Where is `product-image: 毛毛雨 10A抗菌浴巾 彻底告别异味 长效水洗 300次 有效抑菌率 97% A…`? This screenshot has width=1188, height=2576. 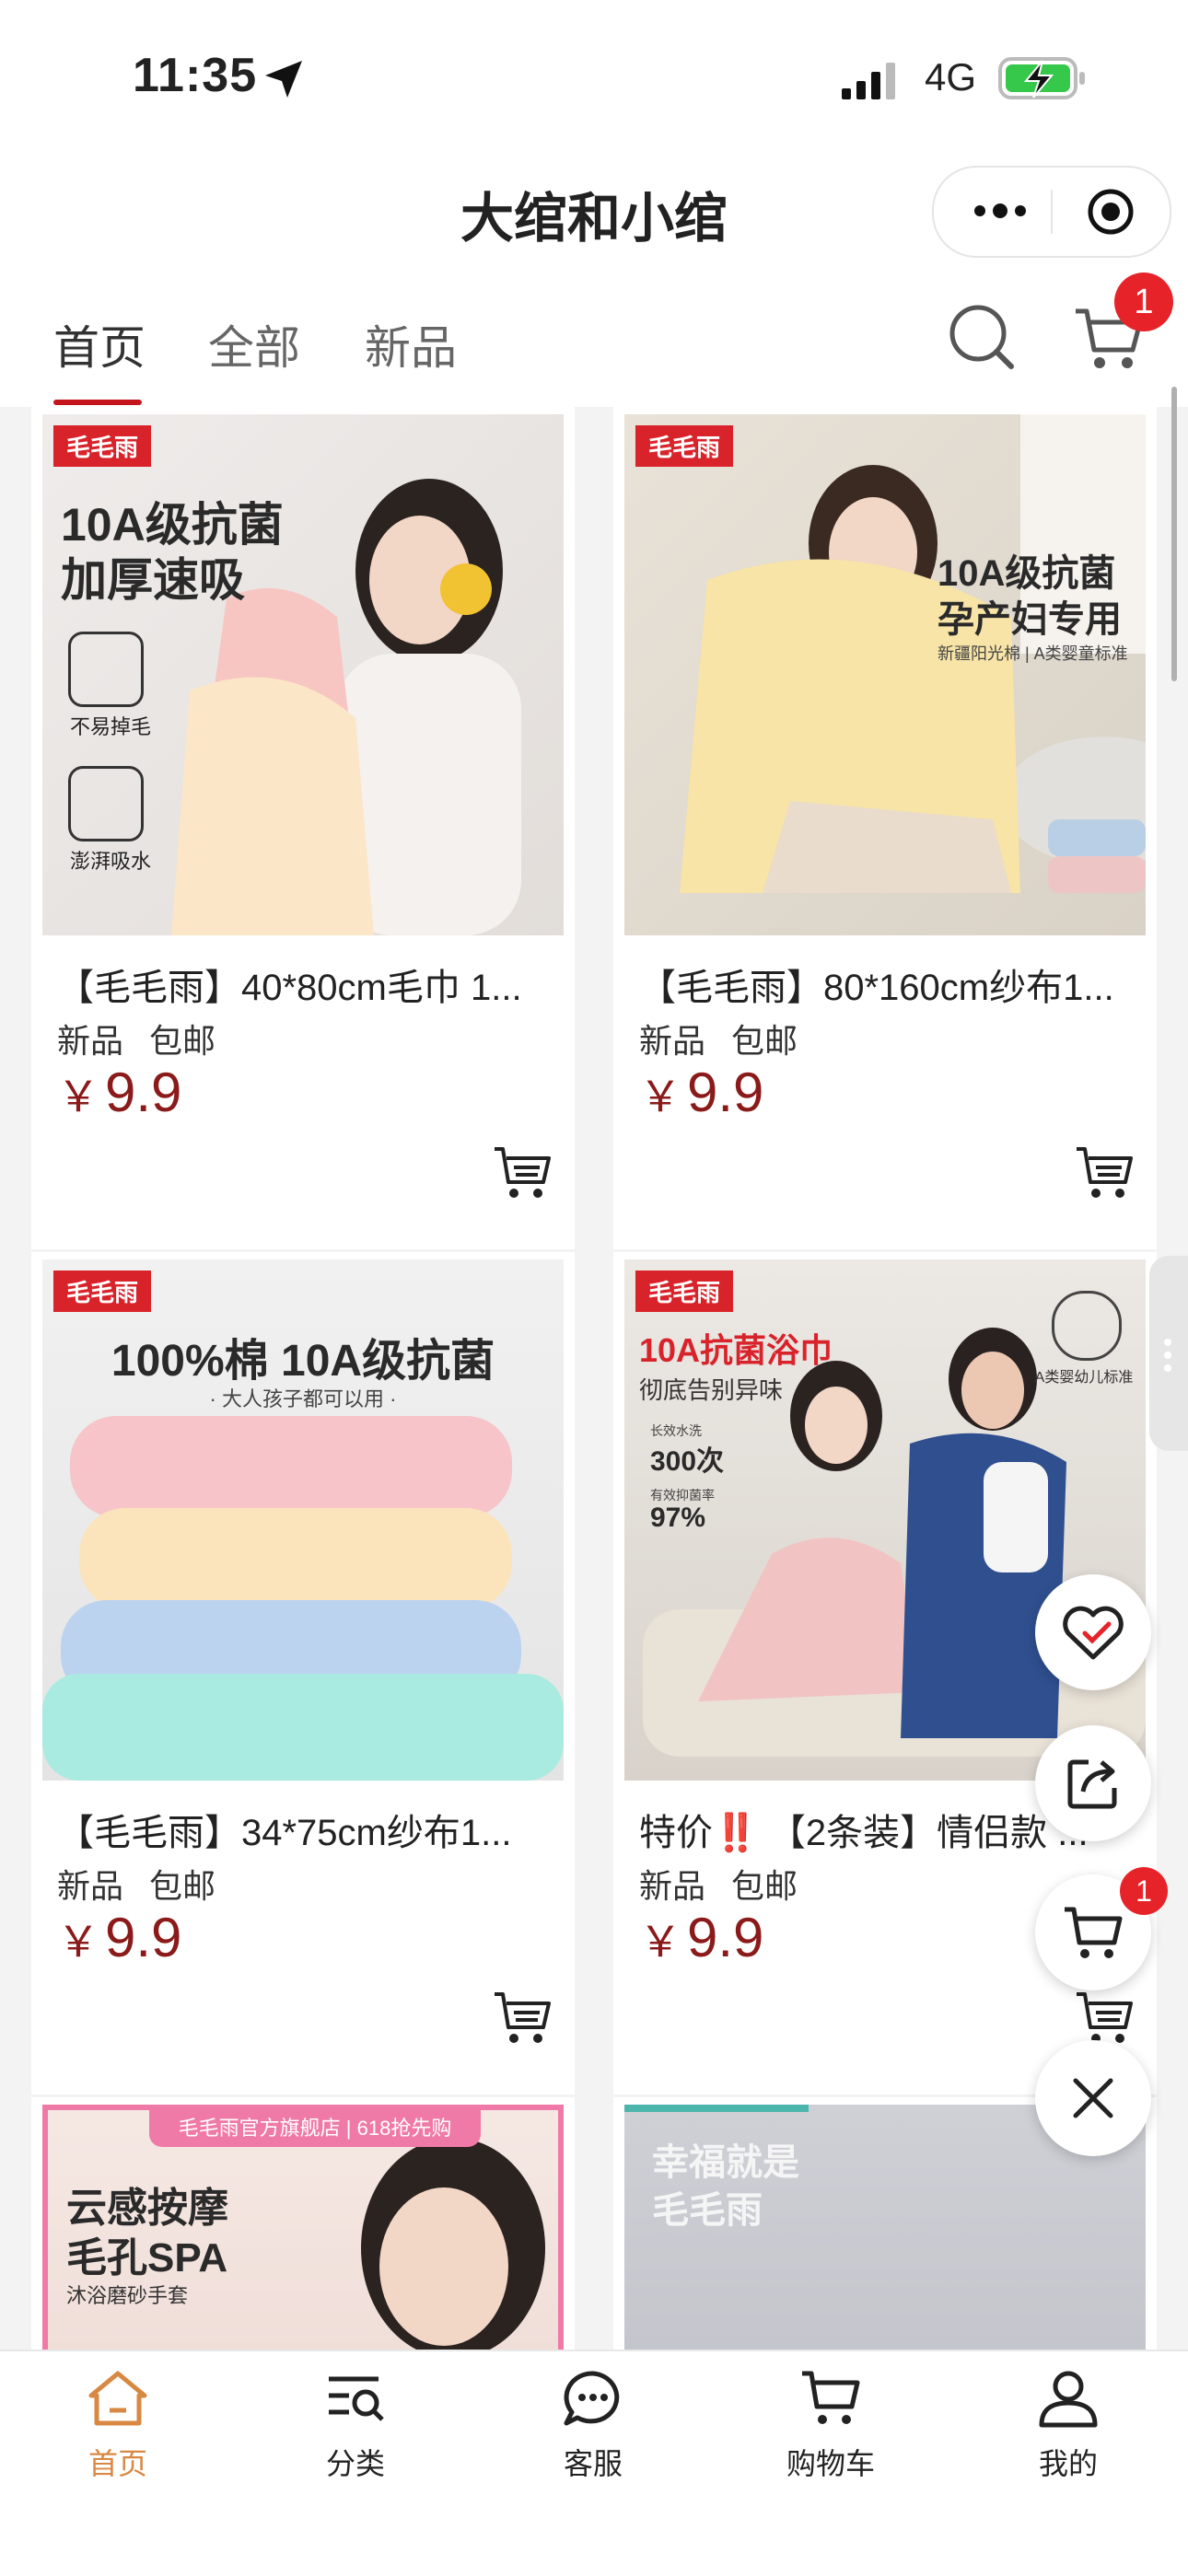
product-image: 毛毛雨 10A抗菌浴巾 彻底告别异味 长效水洗 300次 有效抑菌率 97% A… is located at coordinates (885, 1520).